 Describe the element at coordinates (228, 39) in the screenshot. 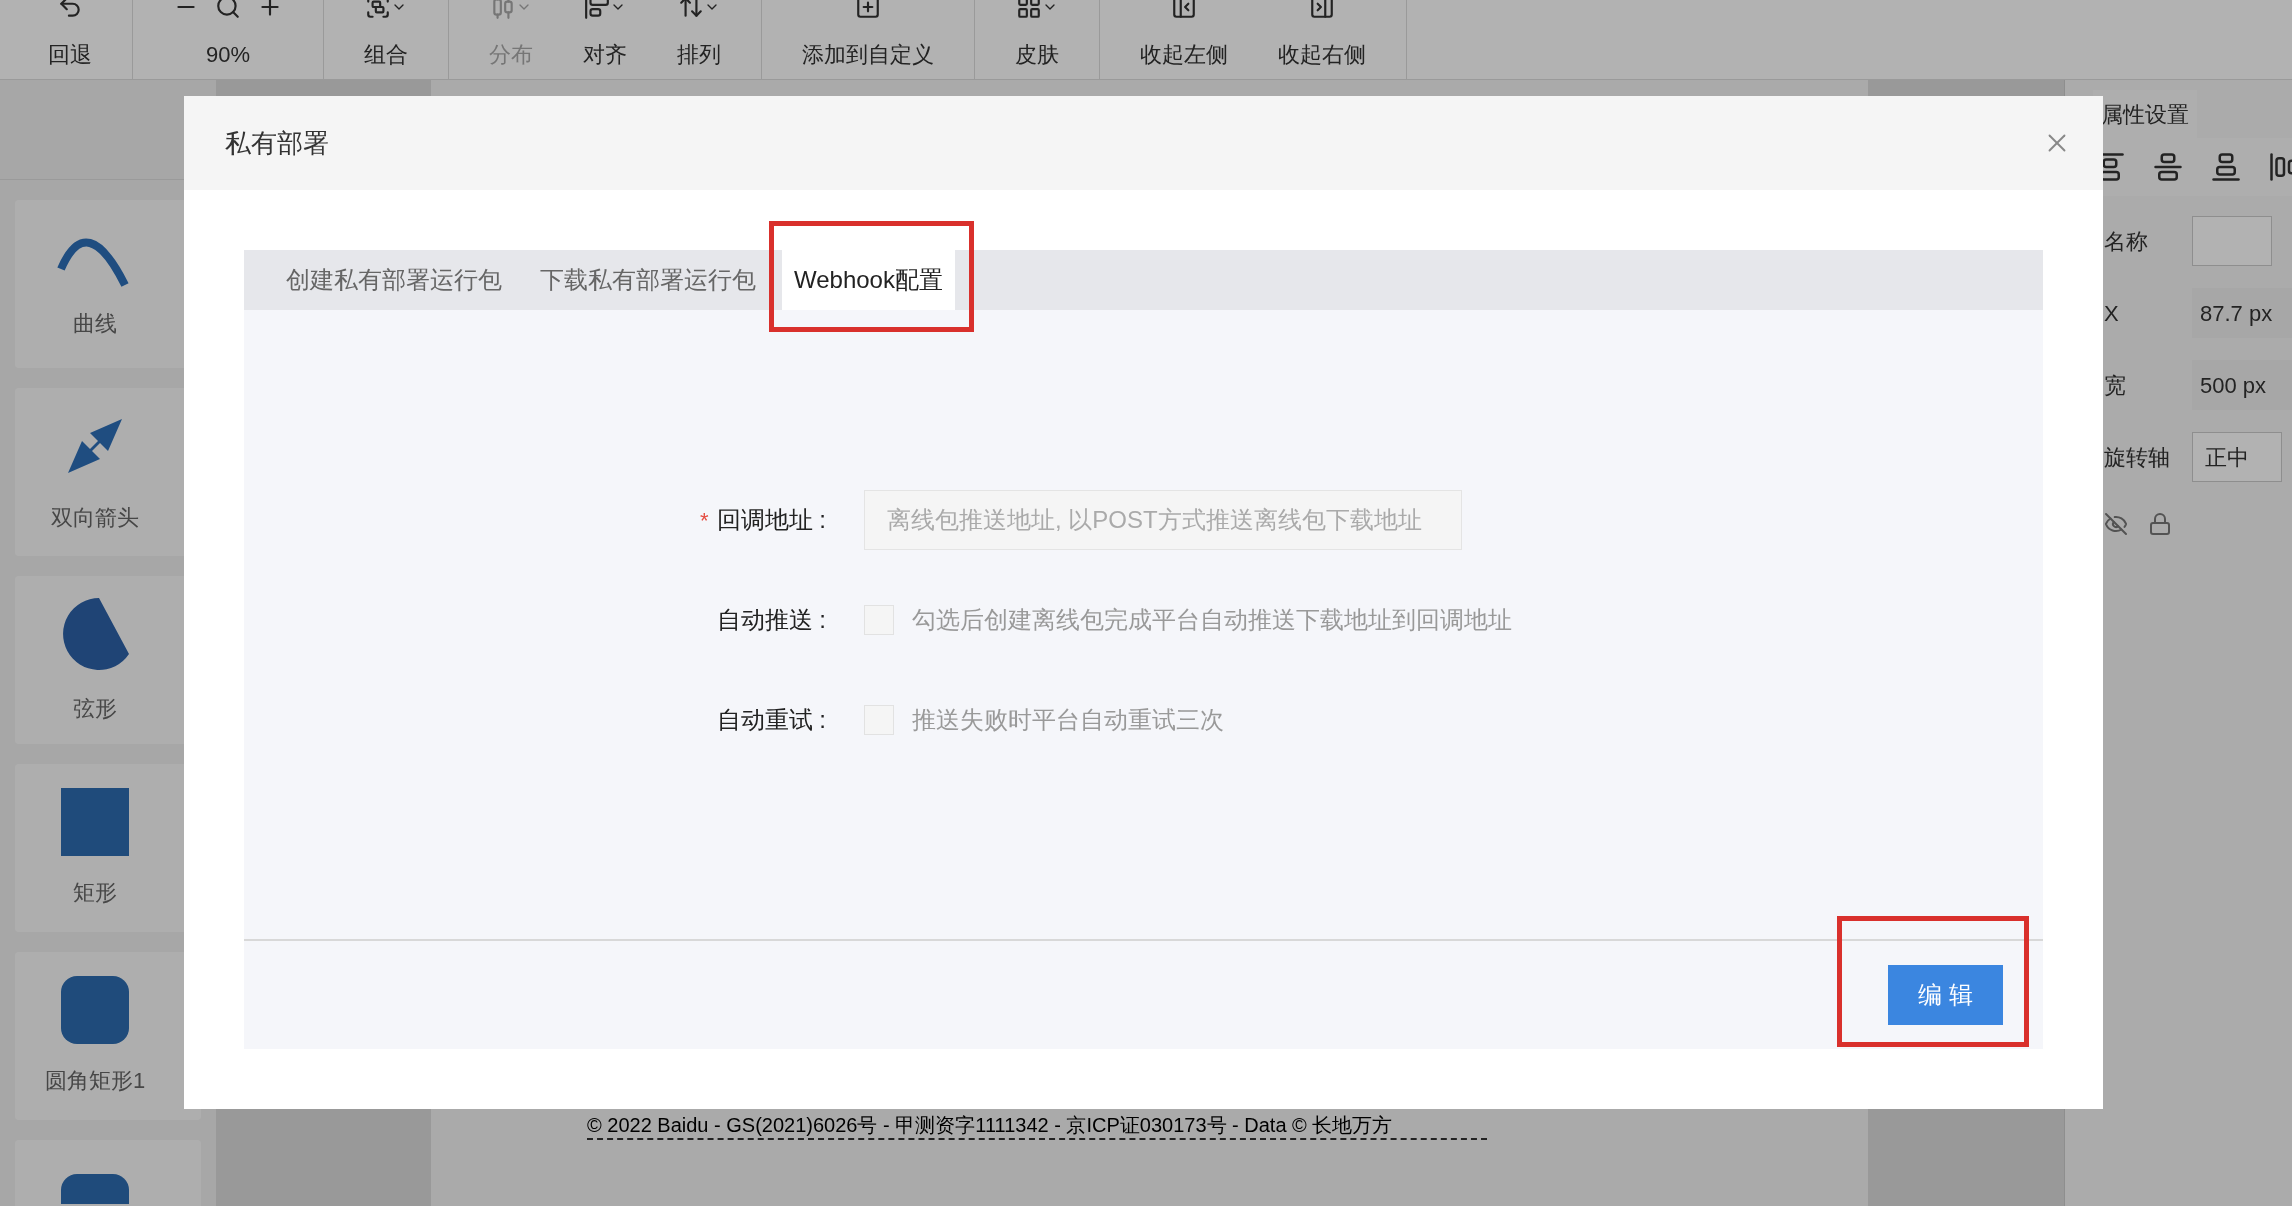

I see `toolbar-button: 90%` at that location.